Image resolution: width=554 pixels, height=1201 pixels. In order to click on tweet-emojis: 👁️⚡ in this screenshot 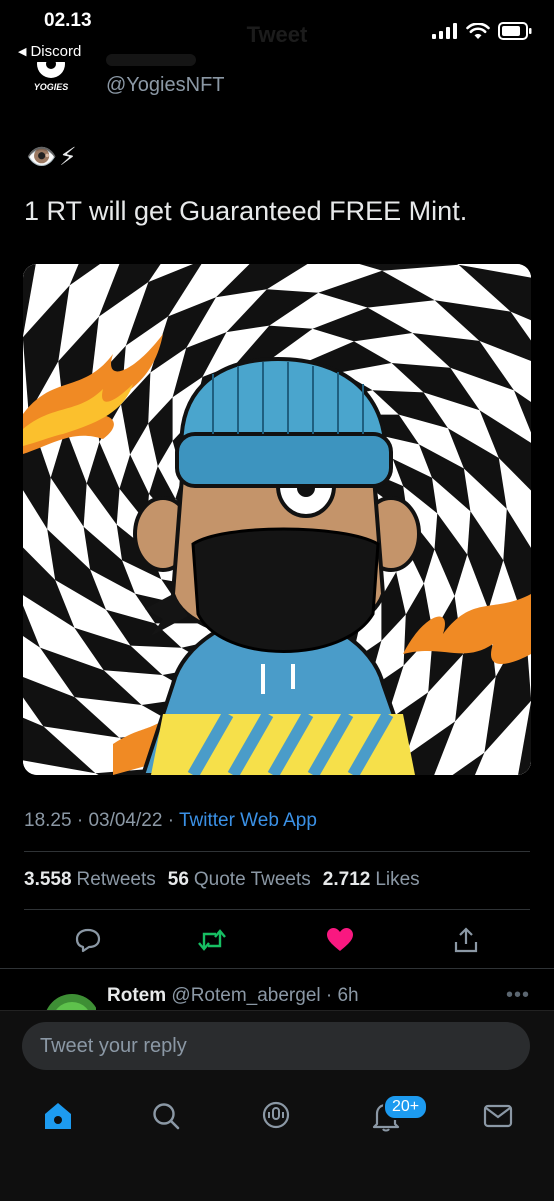, I will do `click(52, 157)`.